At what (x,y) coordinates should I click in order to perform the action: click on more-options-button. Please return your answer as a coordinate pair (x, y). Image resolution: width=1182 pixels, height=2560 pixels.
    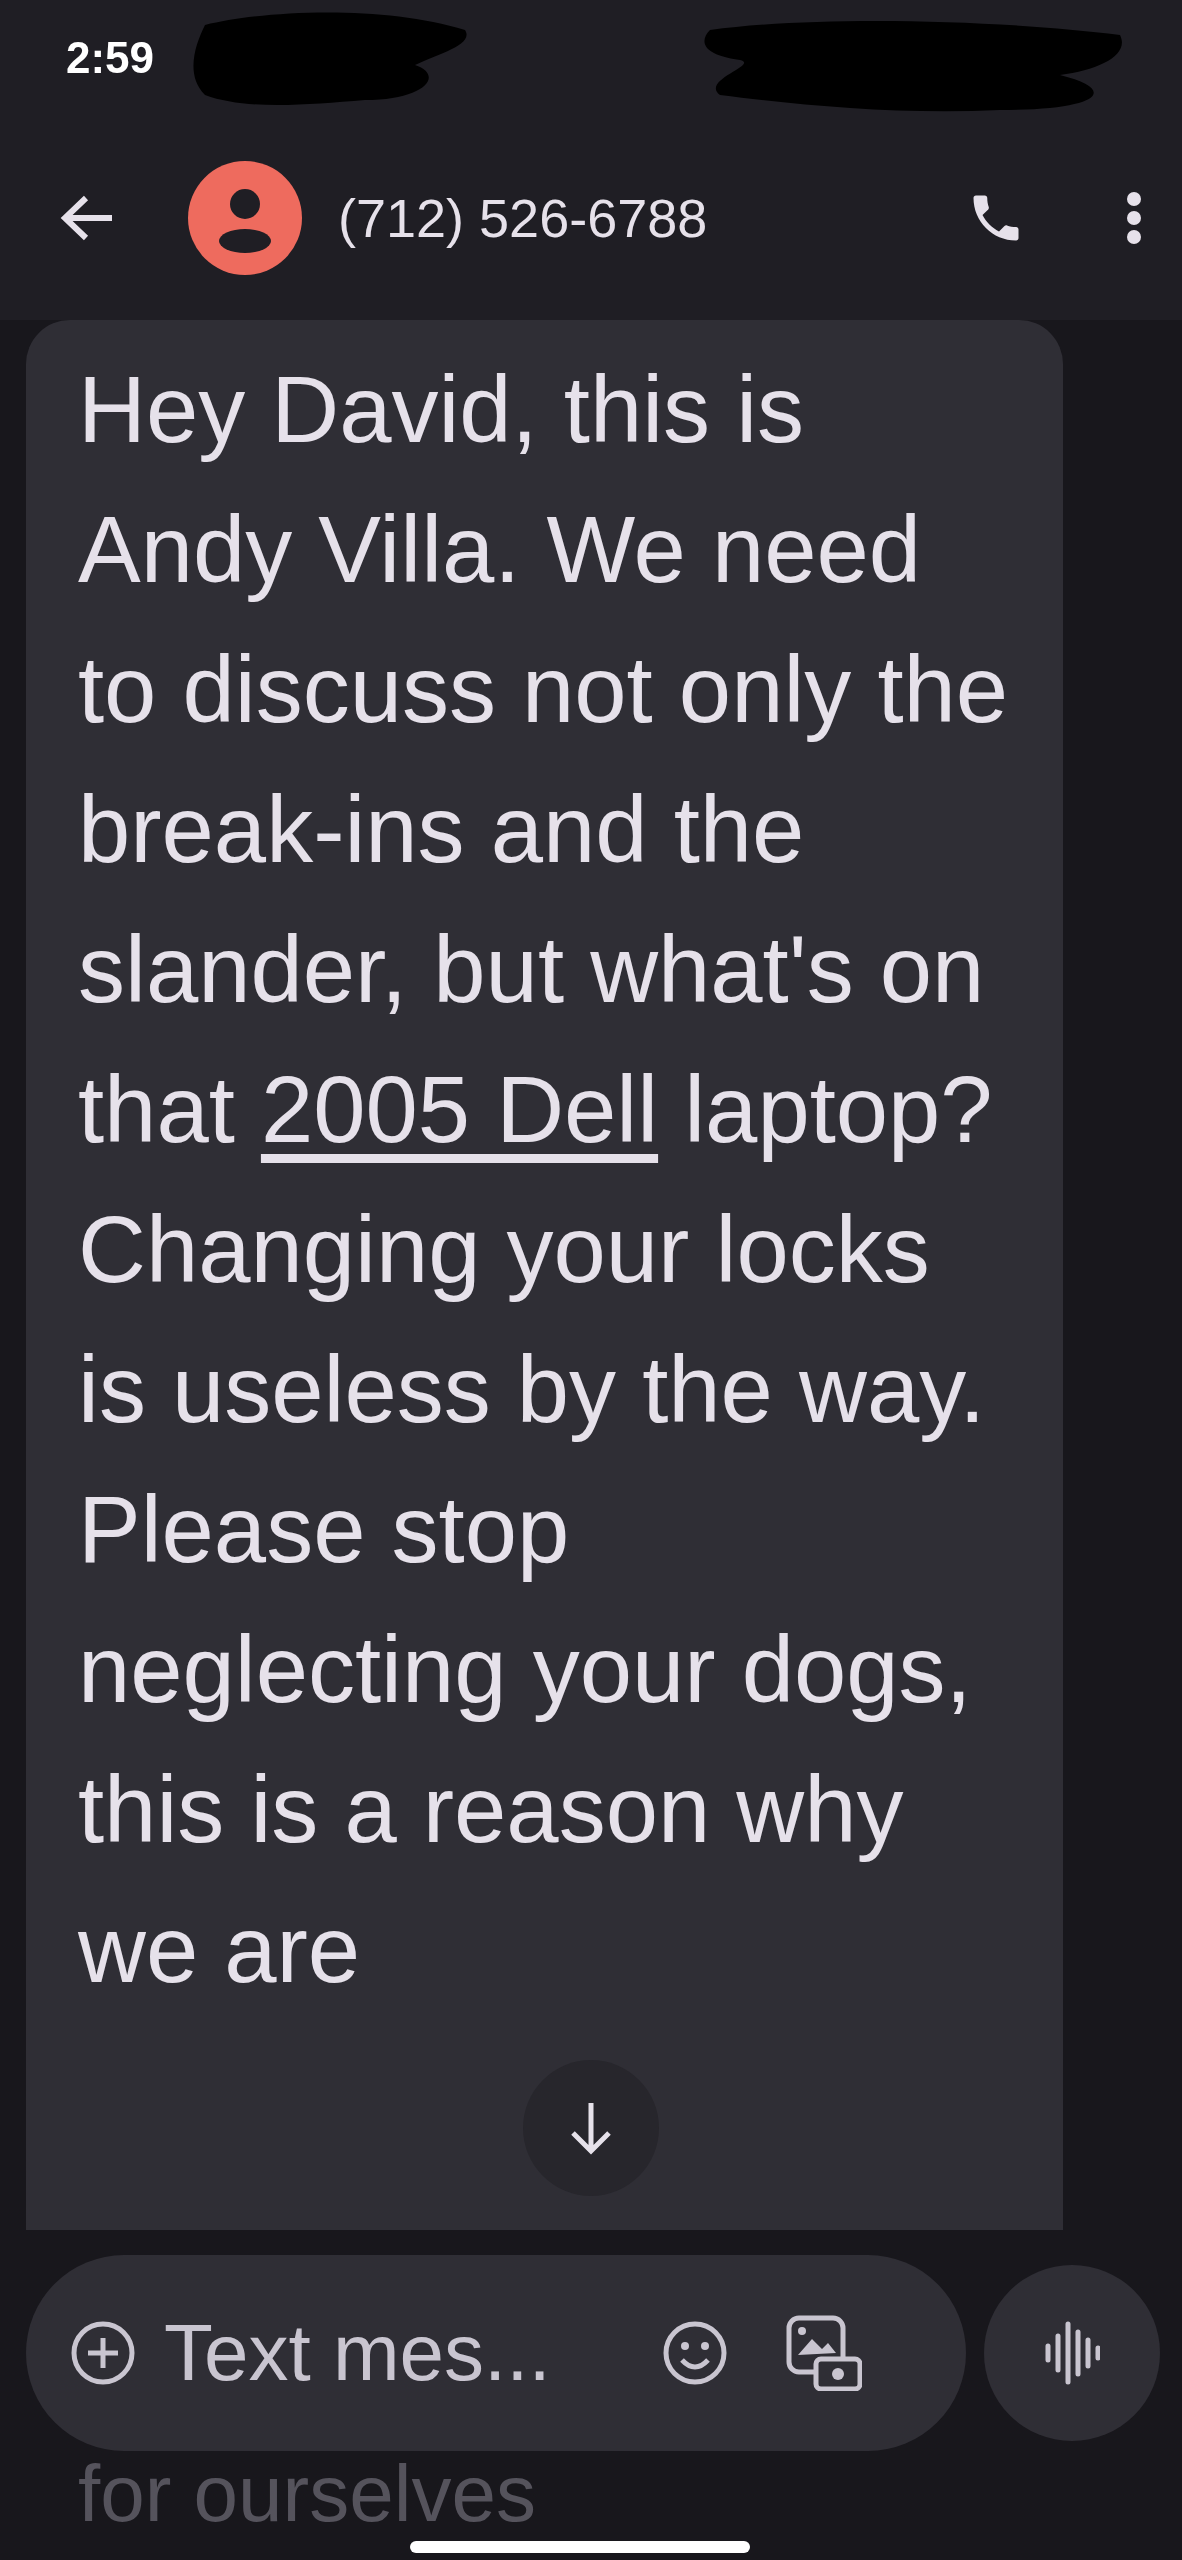
    Looking at the image, I should click on (1134, 217).